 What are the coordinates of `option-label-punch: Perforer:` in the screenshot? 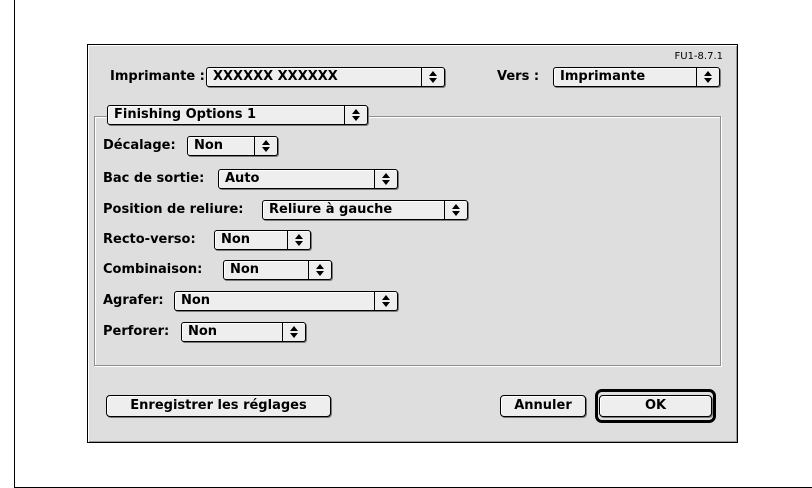 It's located at (136, 331).